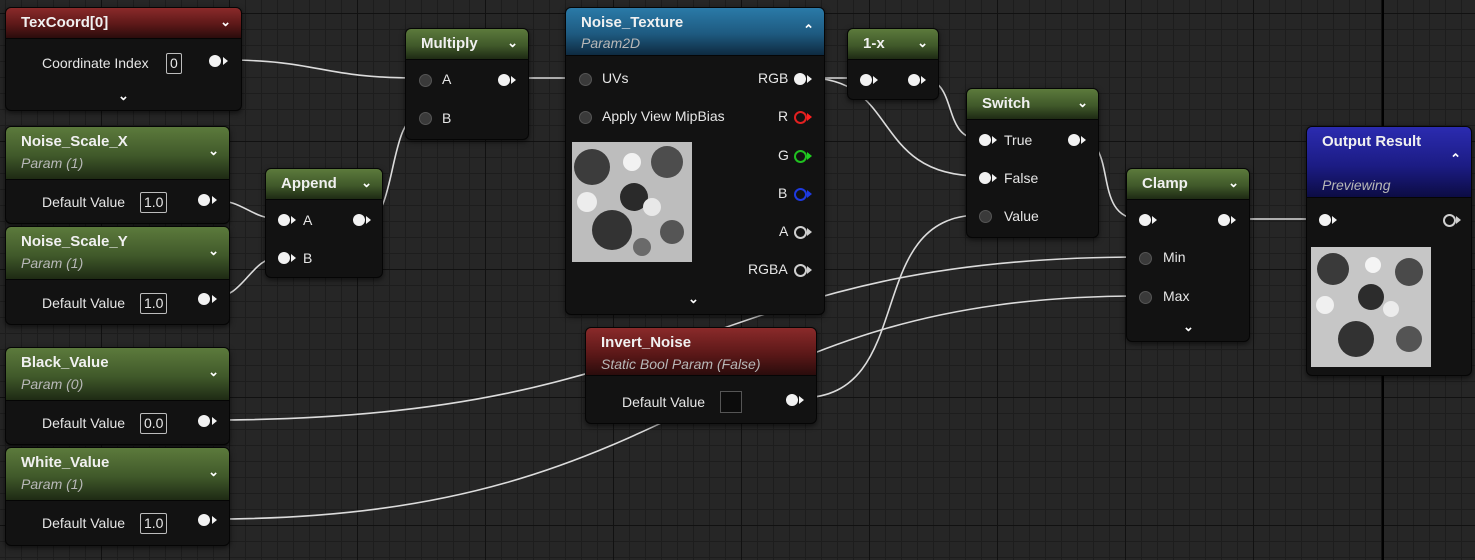 Image resolution: width=1475 pixels, height=560 pixels. Describe the element at coordinates (154, 423) in the screenshot. I see `default-value-input: 0.0` at that location.